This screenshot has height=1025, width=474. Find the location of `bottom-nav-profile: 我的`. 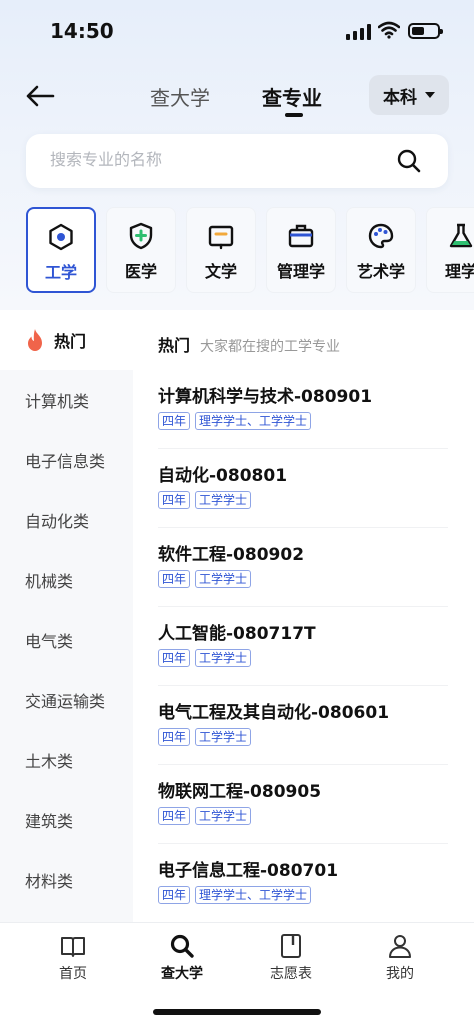

bottom-nav-profile: 我的 is located at coordinates (400, 958).